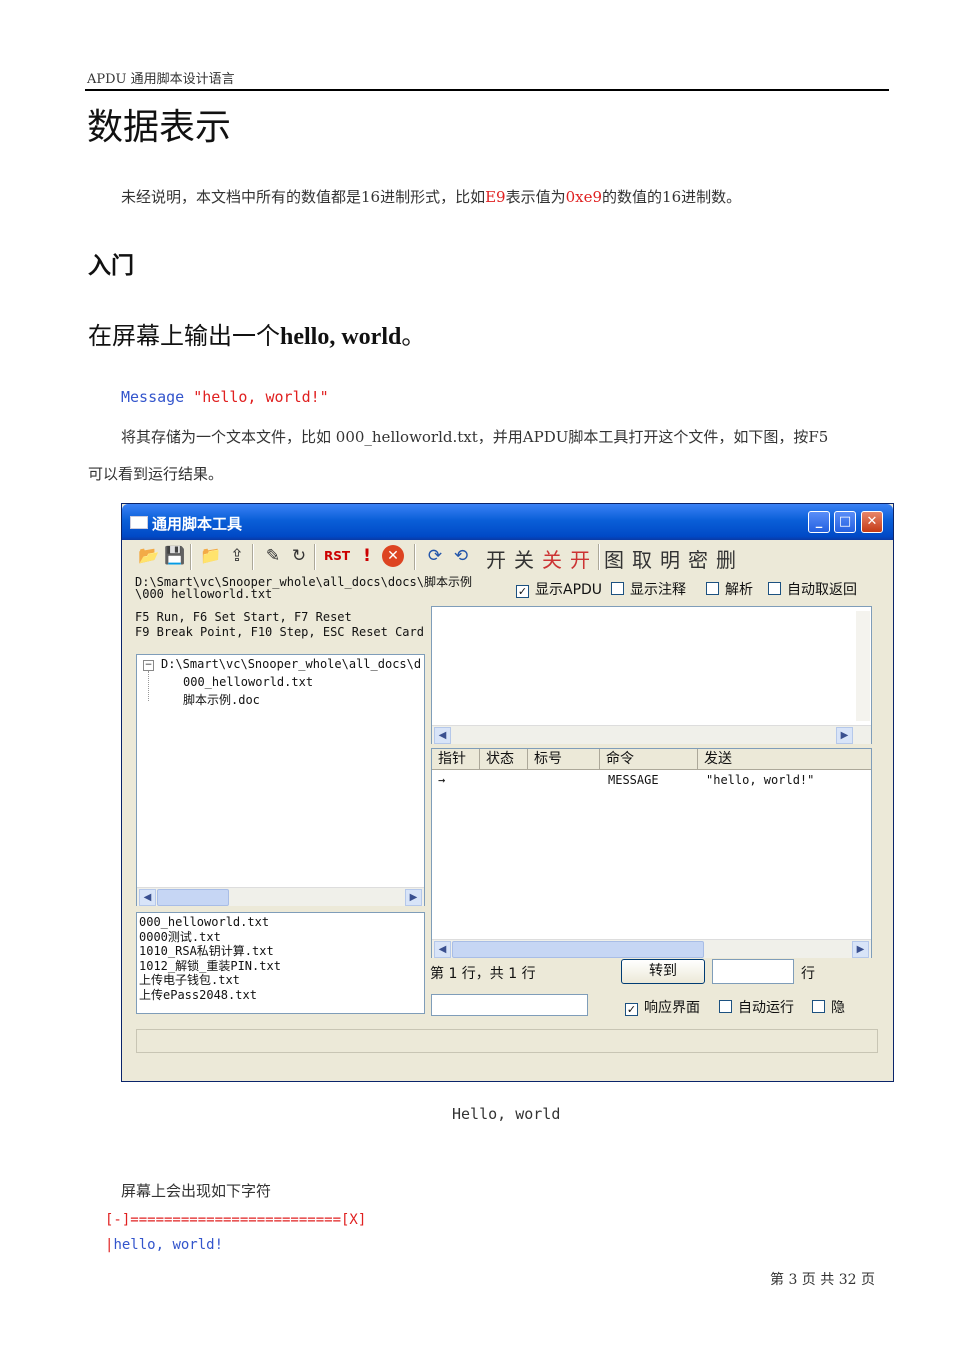 The image size is (960, 1357). What do you see at coordinates (569, 590) in the screenshot?
I see `checkbox-label: 显示APDU` at bounding box center [569, 590].